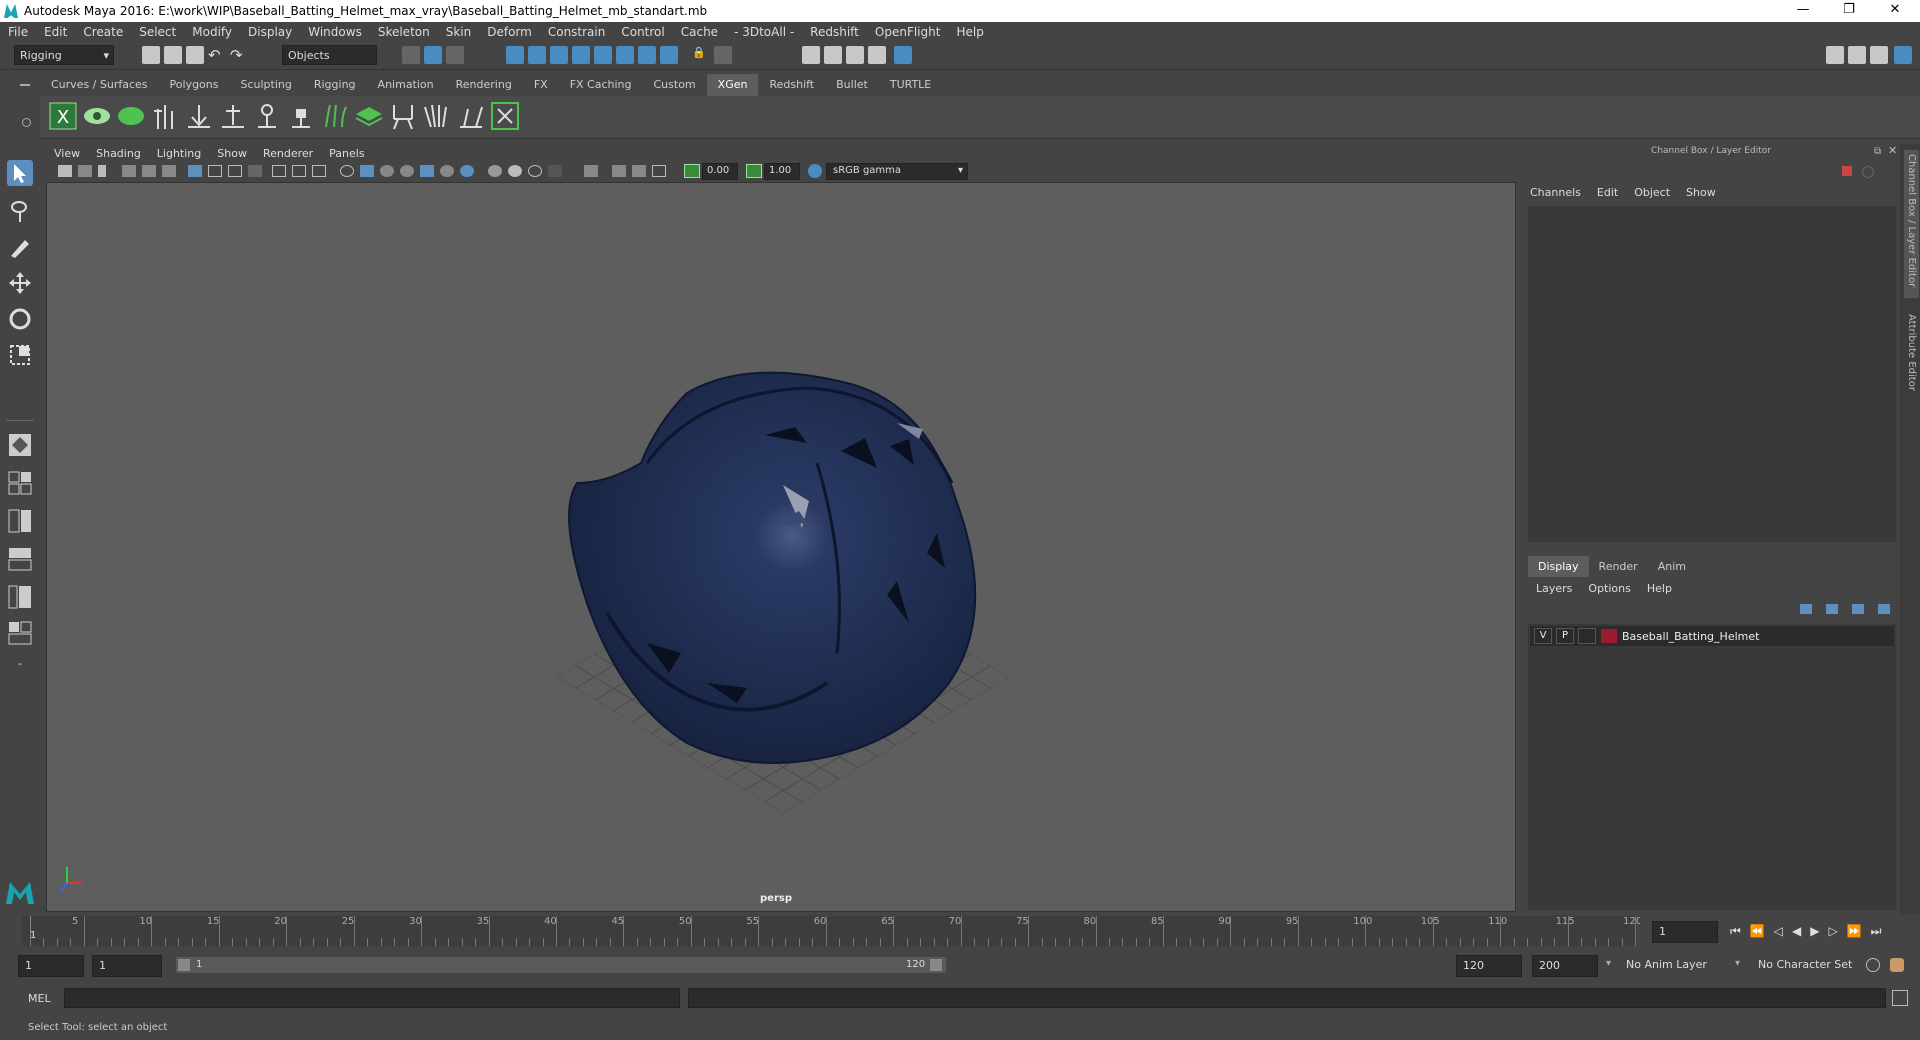  I want to click on tab-rendering: Rendering, so click(484, 85).